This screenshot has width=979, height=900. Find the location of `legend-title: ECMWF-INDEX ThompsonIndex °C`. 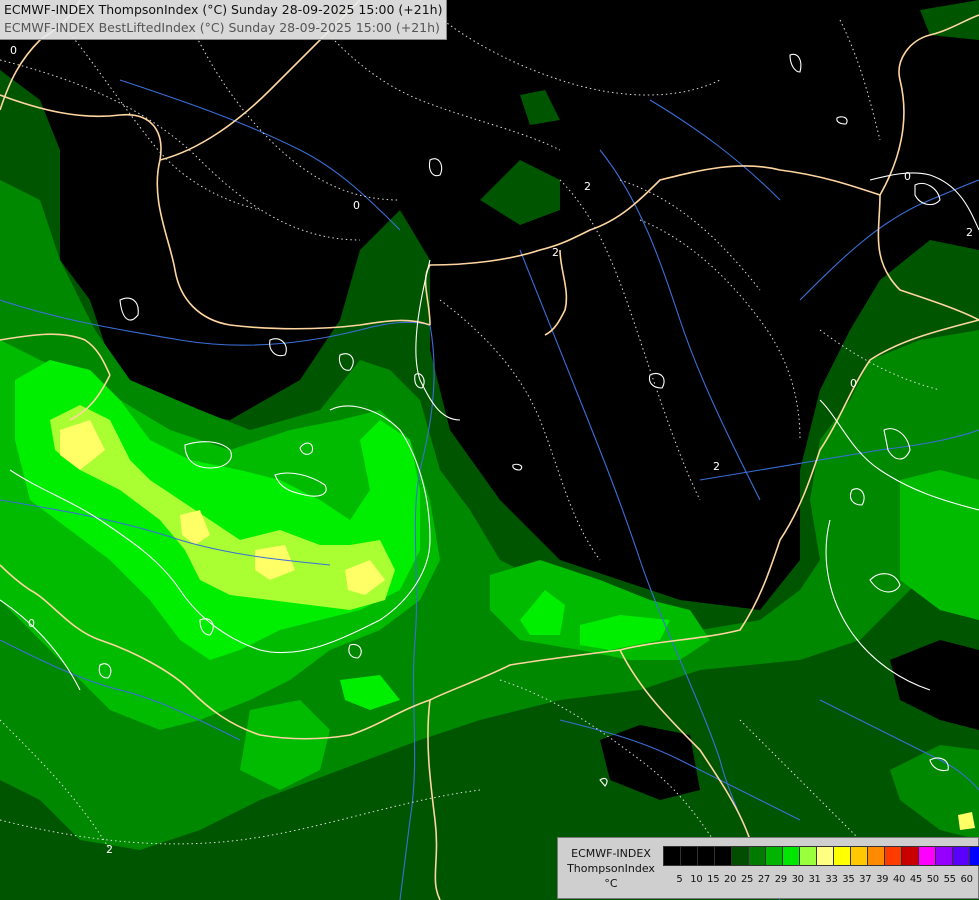

legend-title: ECMWF-INDEX ThompsonIndex °C is located at coordinates (611, 868).